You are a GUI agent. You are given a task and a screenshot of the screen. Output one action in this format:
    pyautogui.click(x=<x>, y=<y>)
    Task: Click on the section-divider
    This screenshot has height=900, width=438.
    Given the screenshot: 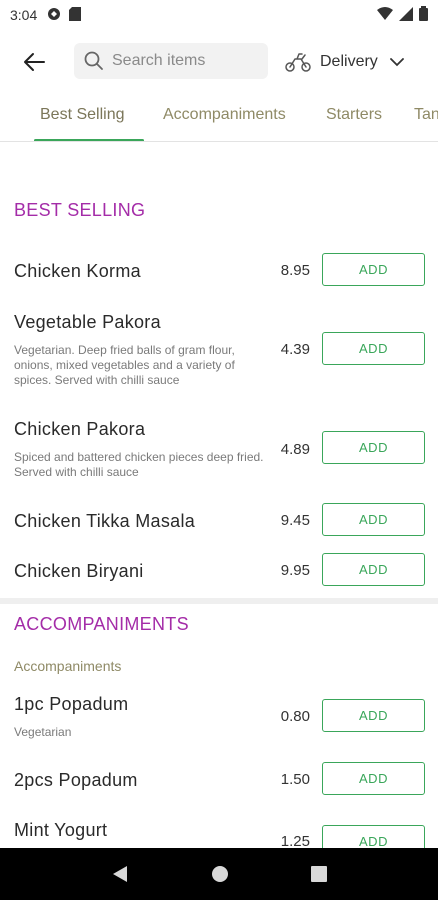 What is the action you would take?
    pyautogui.click(x=219, y=601)
    